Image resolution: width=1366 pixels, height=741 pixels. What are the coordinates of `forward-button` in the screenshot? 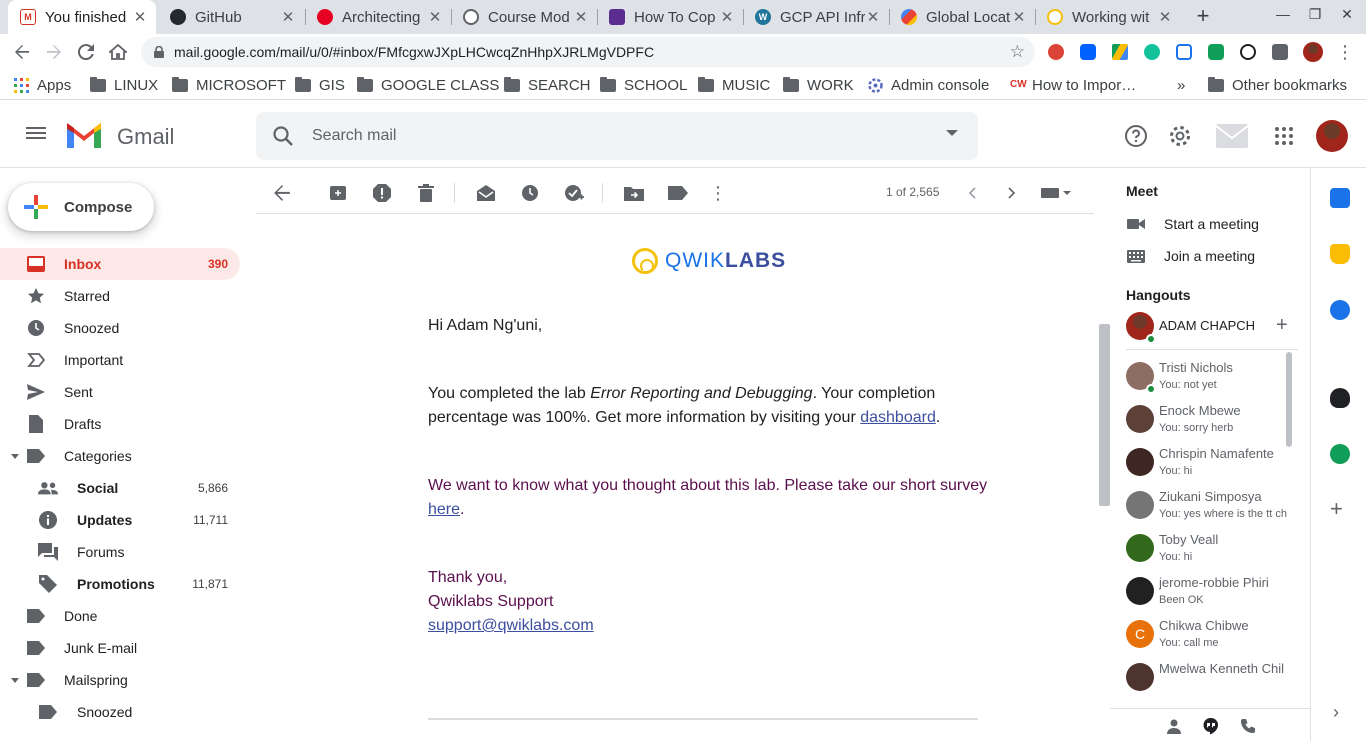 It's located at (54, 52).